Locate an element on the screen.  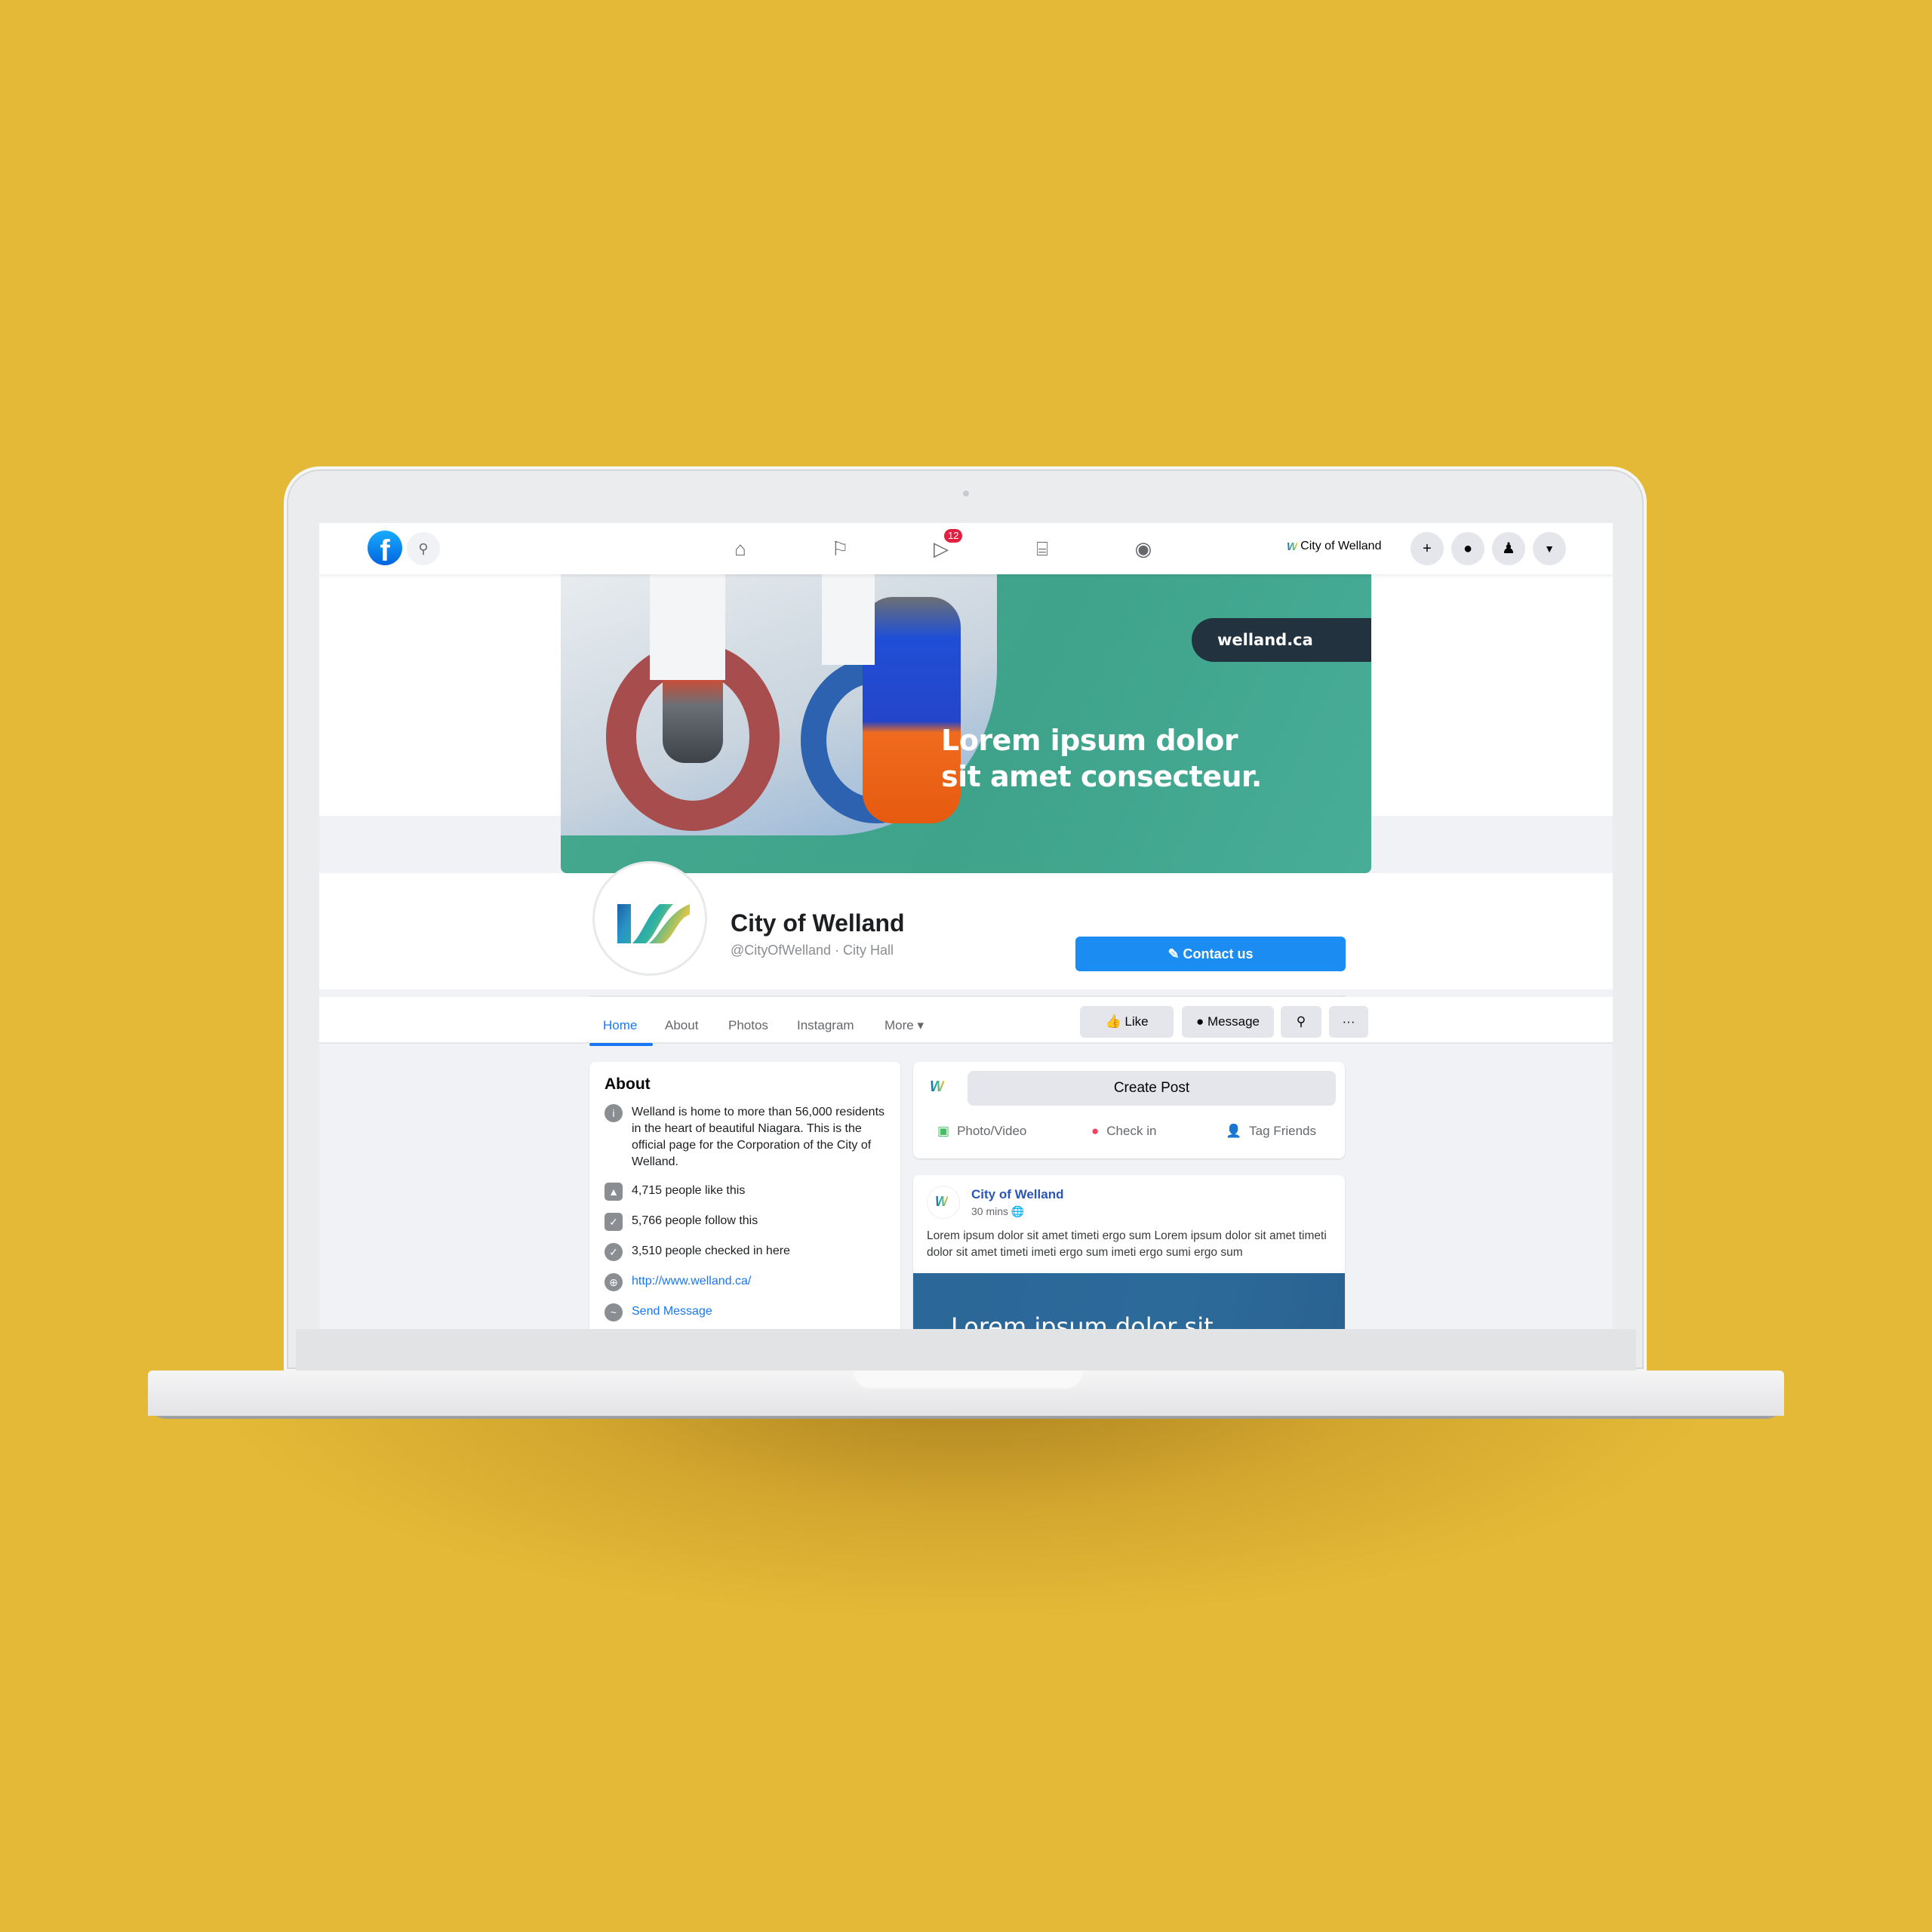
checkins-row: ✓ 3,510 people checked in here is located at coordinates (745, 1252).